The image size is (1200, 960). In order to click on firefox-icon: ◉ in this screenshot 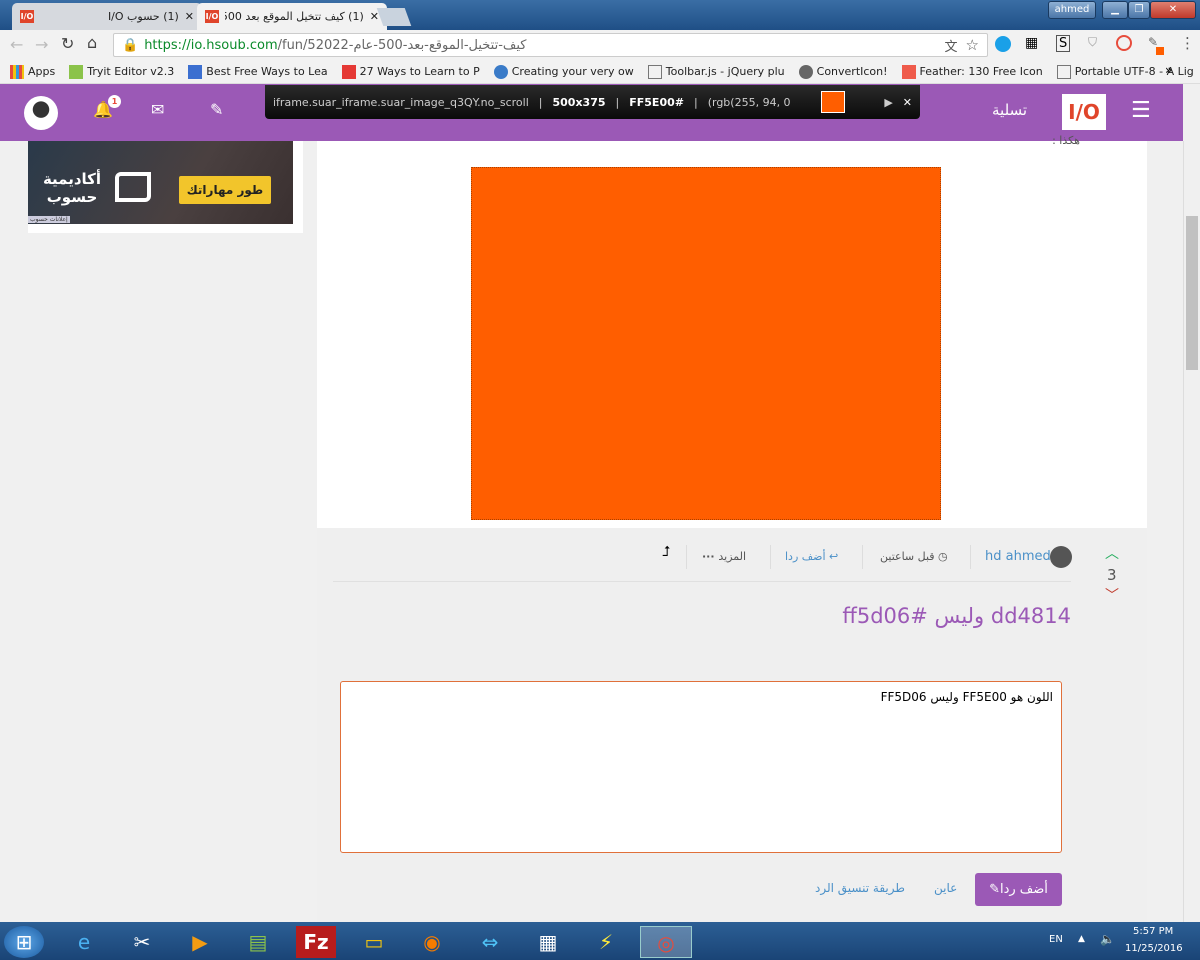, I will do `click(432, 942)`.